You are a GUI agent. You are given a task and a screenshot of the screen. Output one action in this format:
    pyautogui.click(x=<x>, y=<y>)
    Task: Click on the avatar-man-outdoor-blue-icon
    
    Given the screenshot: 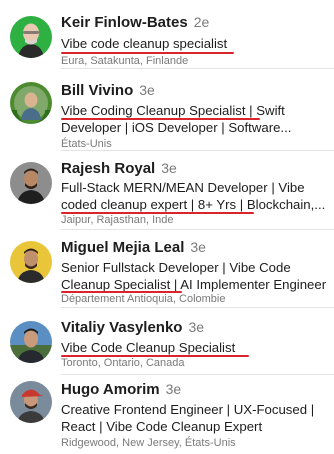 What is the action you would take?
    pyautogui.click(x=31, y=342)
    